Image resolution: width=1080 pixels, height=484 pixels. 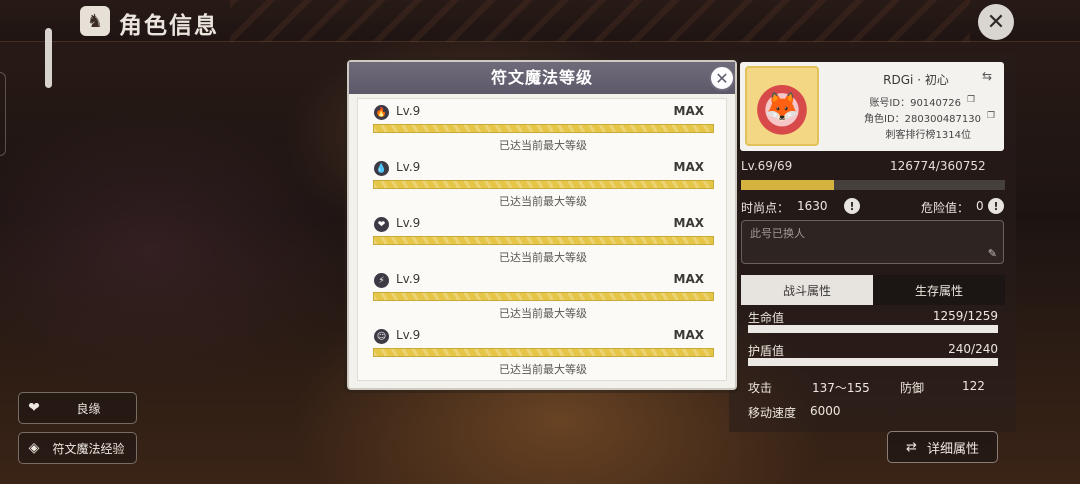 I want to click on tab-combat-attributes: 战斗属性, so click(x=807, y=290).